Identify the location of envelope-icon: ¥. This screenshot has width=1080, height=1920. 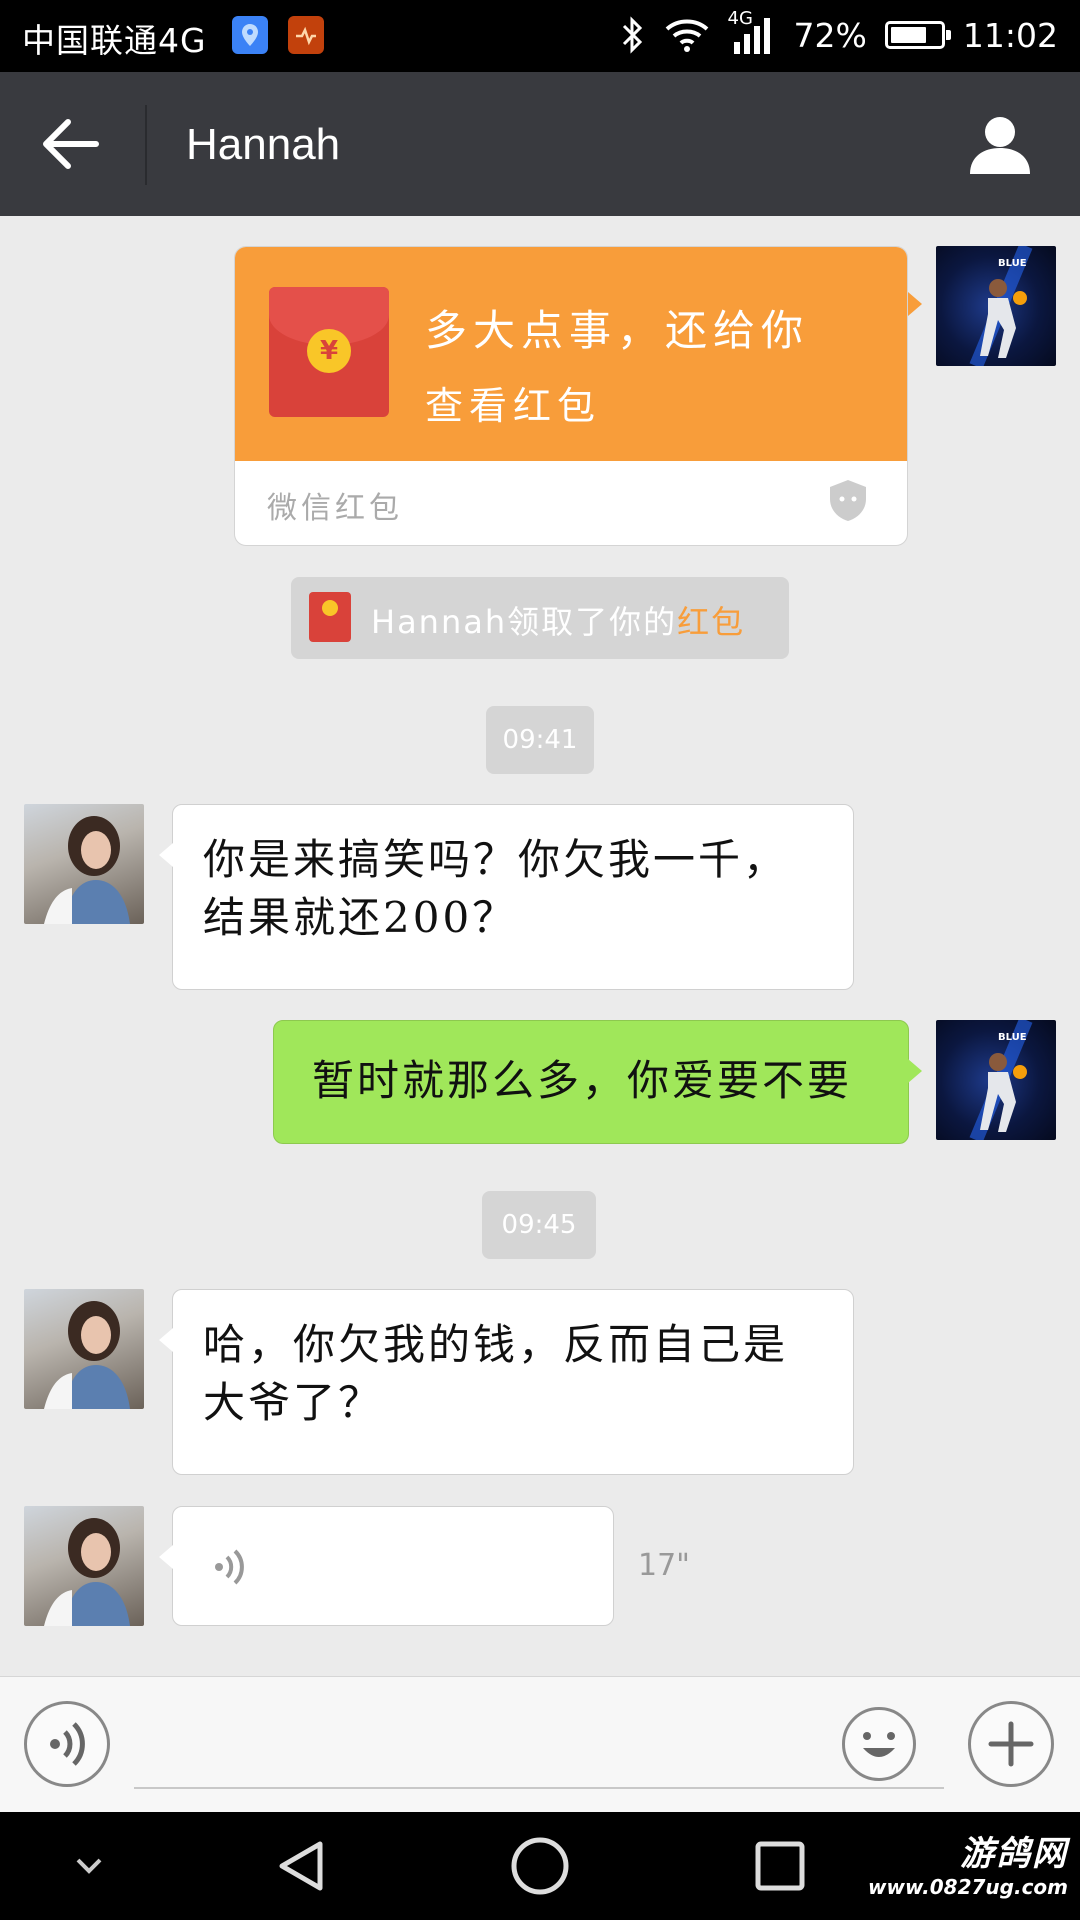
(329, 352).